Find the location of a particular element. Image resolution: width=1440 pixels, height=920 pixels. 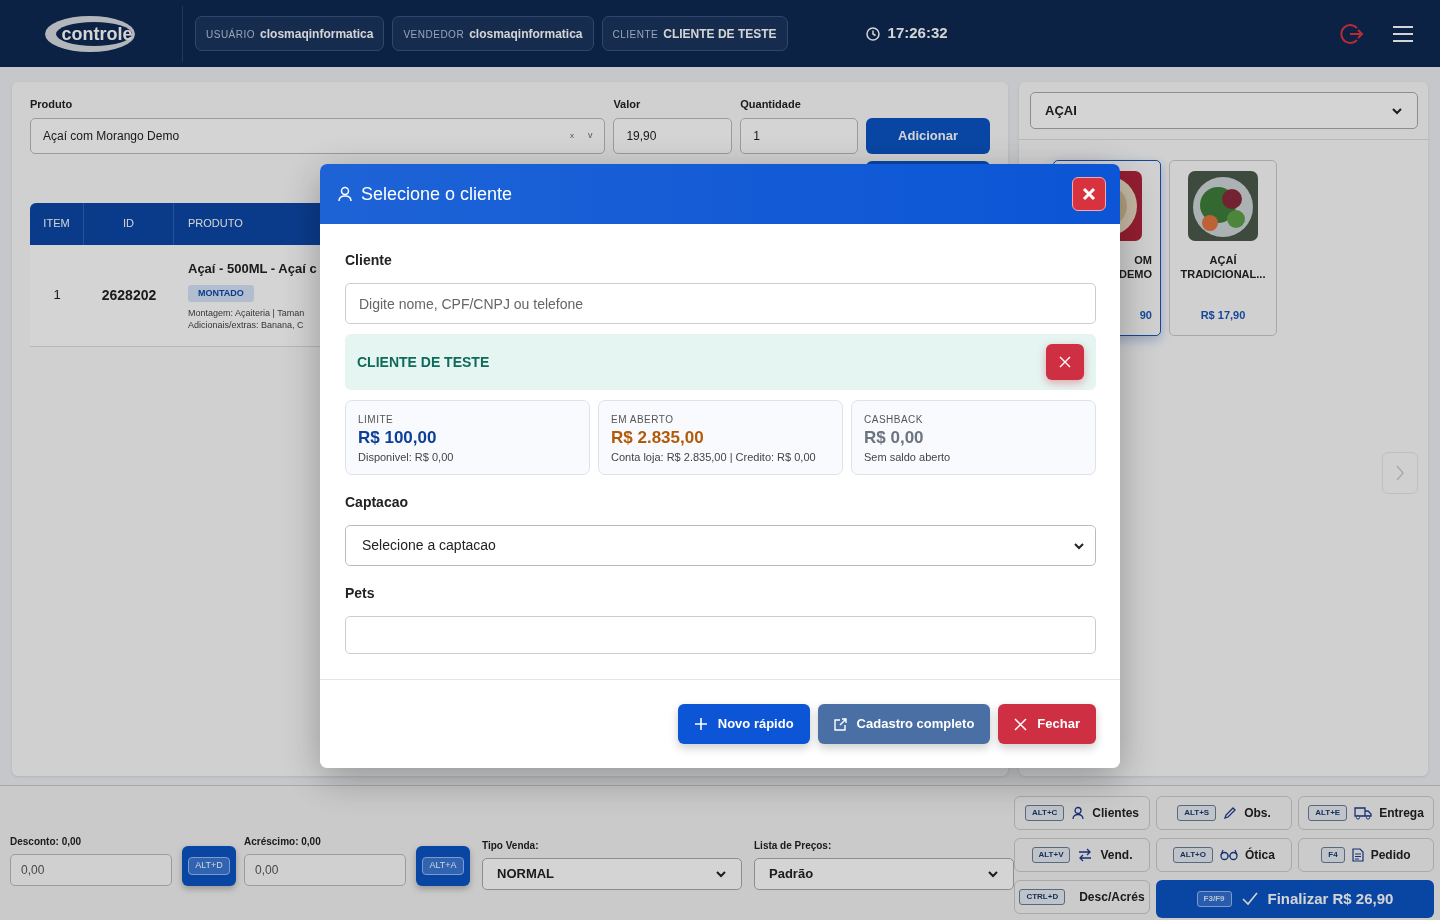

field-label: Produto is located at coordinates (52, 104).